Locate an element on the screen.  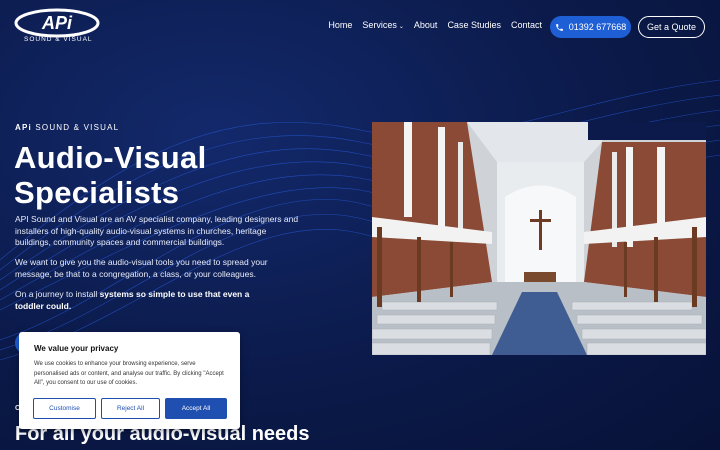
logo-text: APi is located at coordinates (57, 23).